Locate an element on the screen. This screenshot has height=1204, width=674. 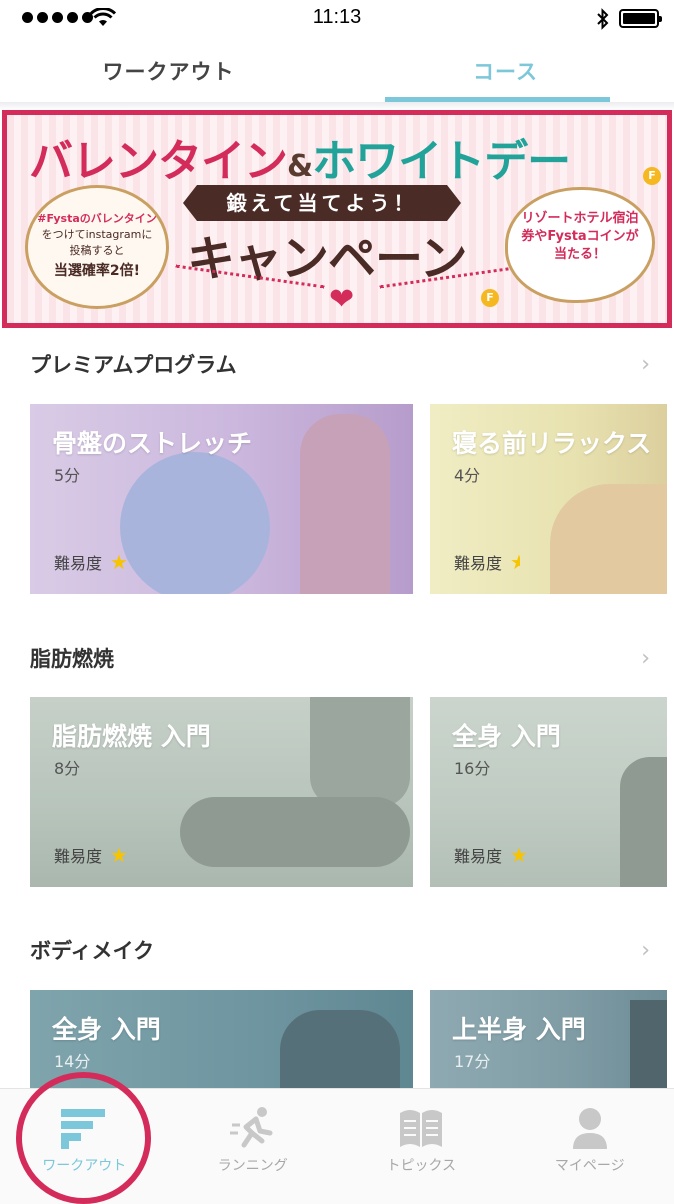
status-time: 11:13 is located at coordinates (337, 17).